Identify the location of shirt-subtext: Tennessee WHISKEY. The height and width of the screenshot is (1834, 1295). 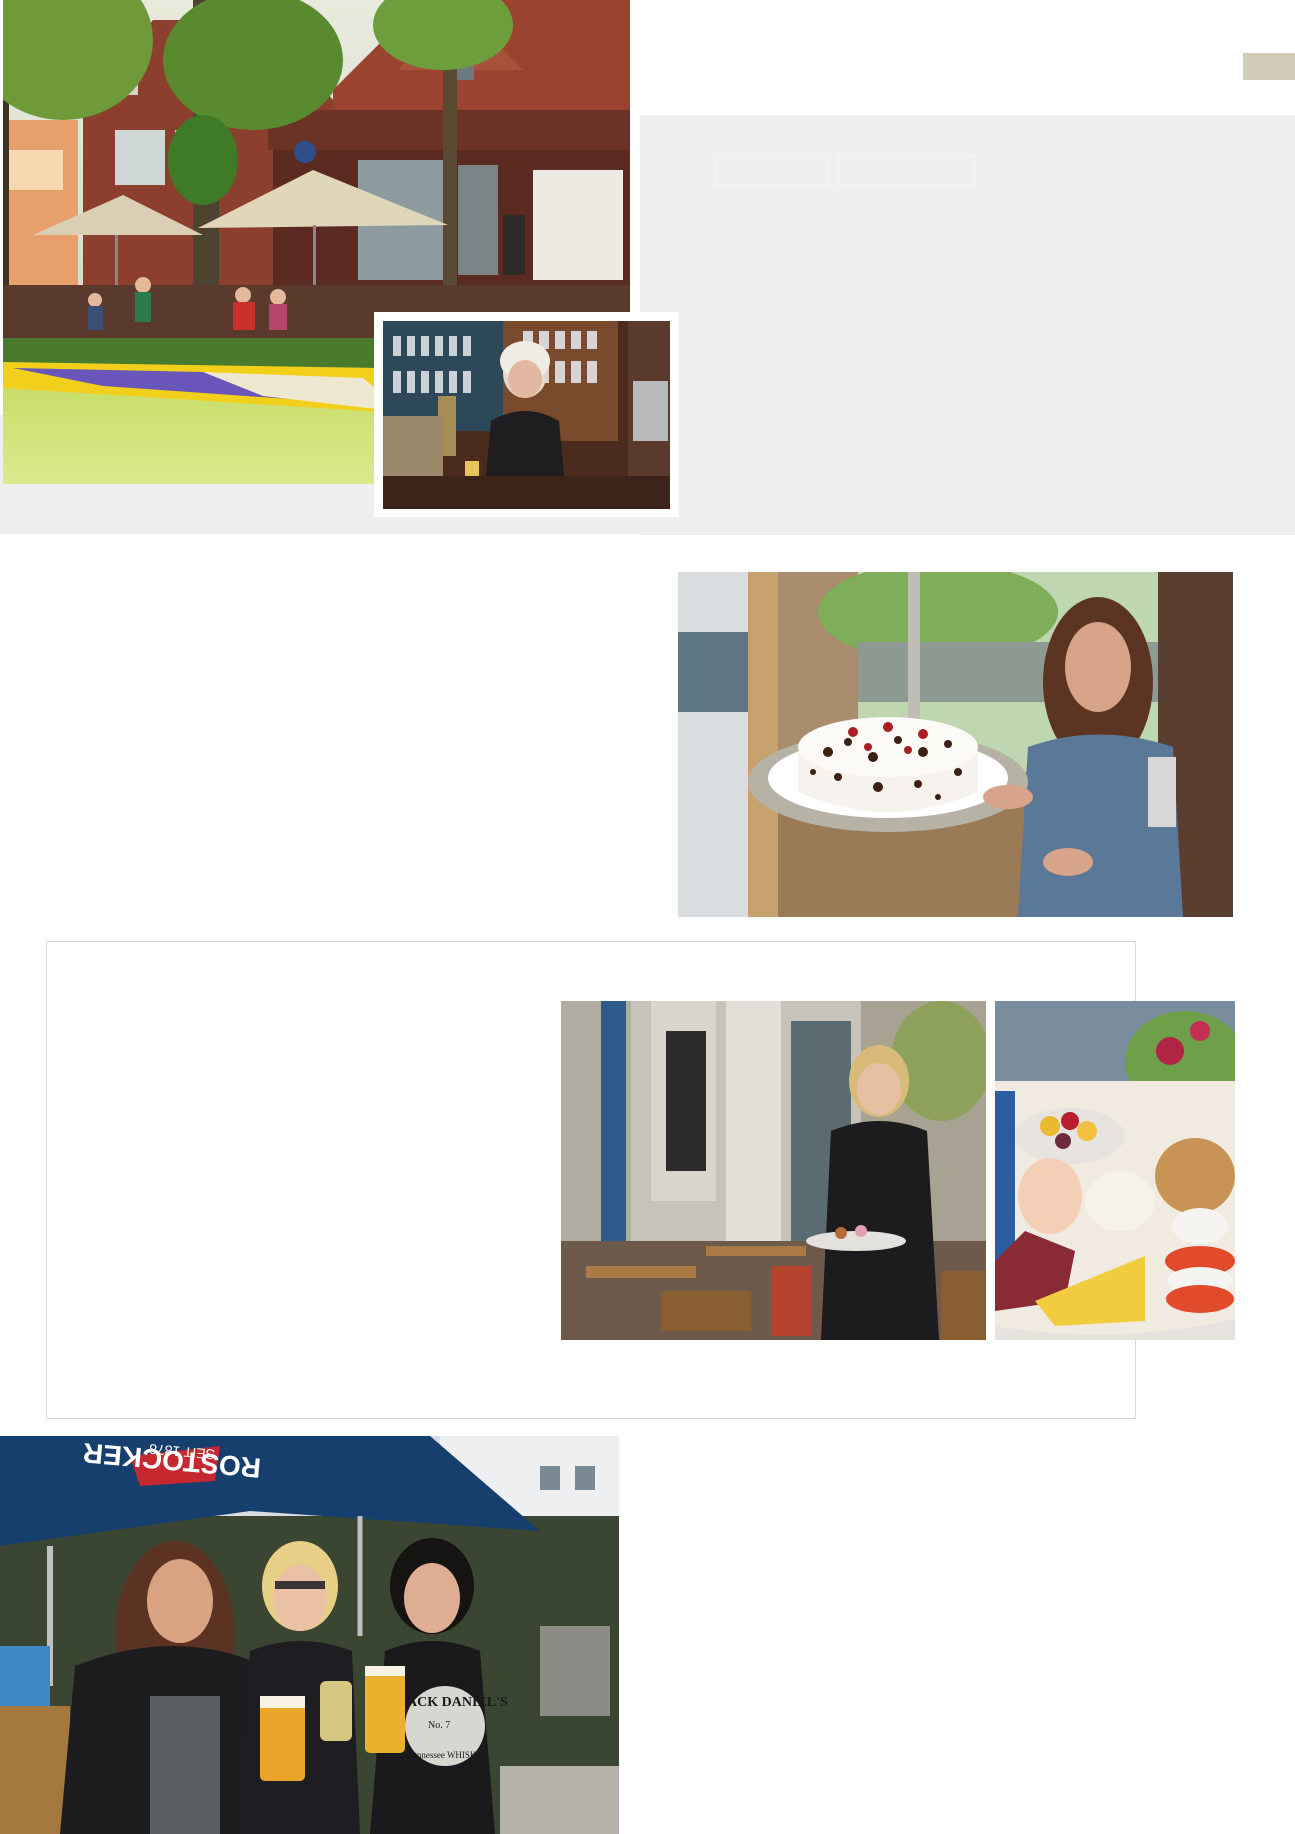
(448, 1755).